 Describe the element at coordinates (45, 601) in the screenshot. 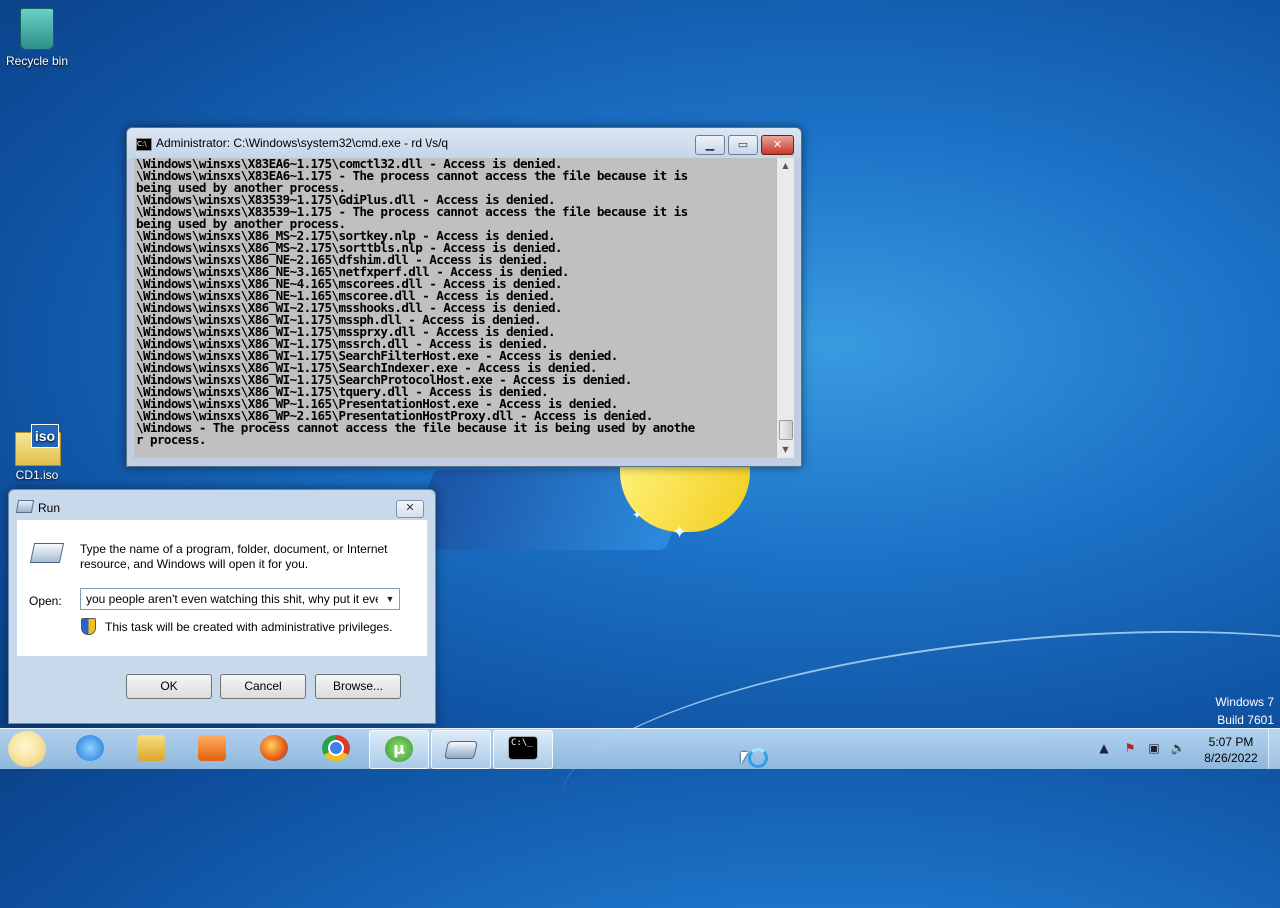

I see `open-label: Open:` at that location.